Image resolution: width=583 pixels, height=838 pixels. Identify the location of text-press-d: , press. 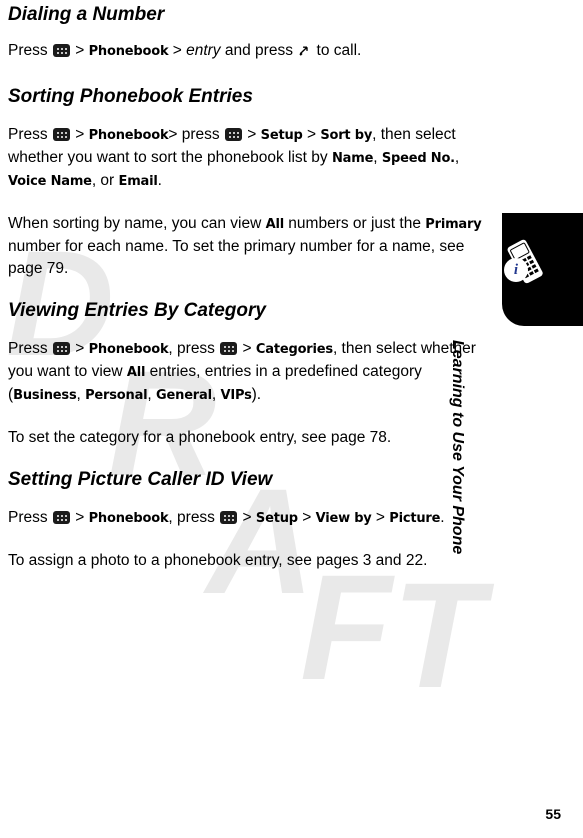
(194, 517).